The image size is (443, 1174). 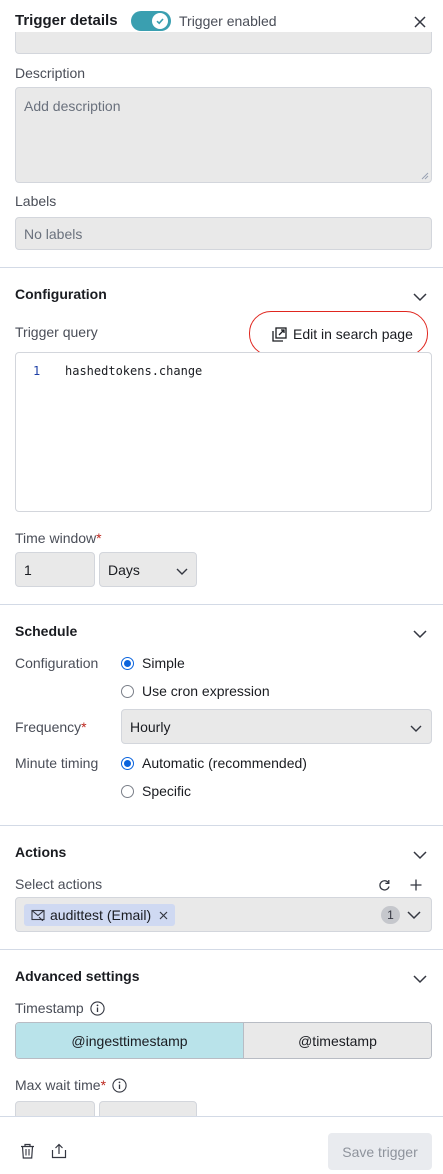 I want to click on ingesttimestamp-option: @ingesttimestamp, so click(x=130, y=1040).